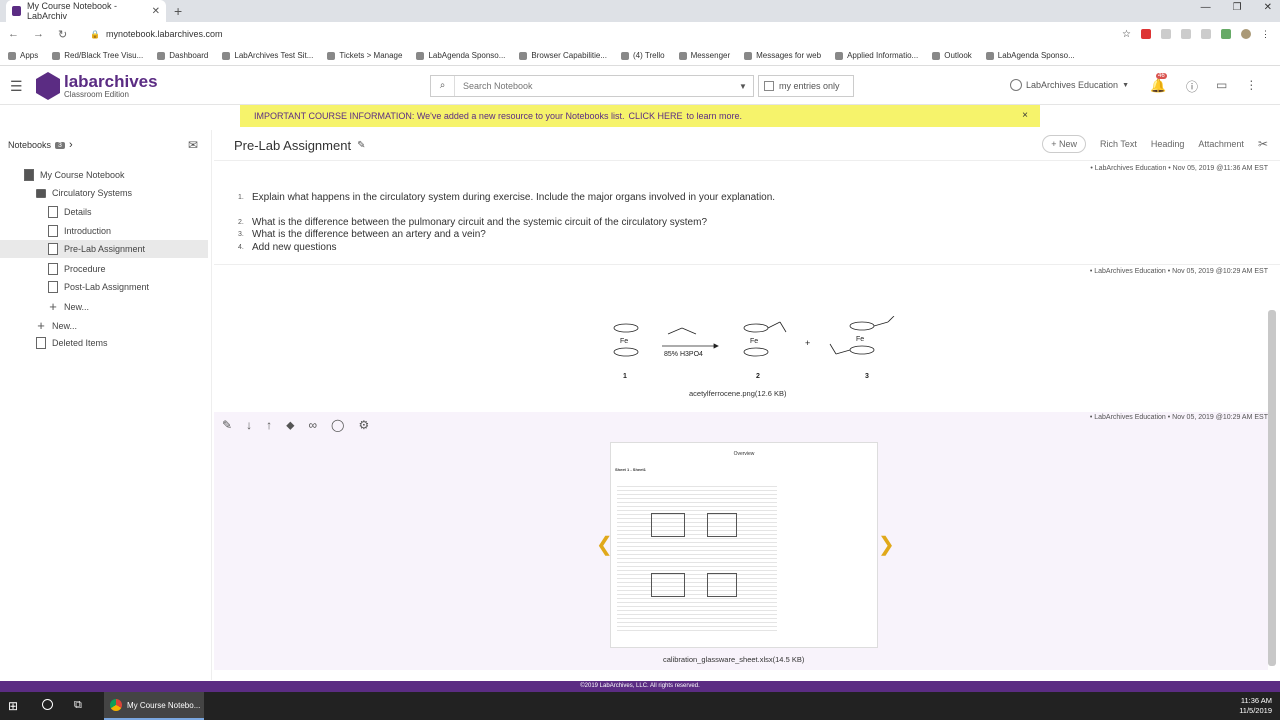  What do you see at coordinates (594, 86) in the screenshot?
I see `search-input` at bounding box center [594, 86].